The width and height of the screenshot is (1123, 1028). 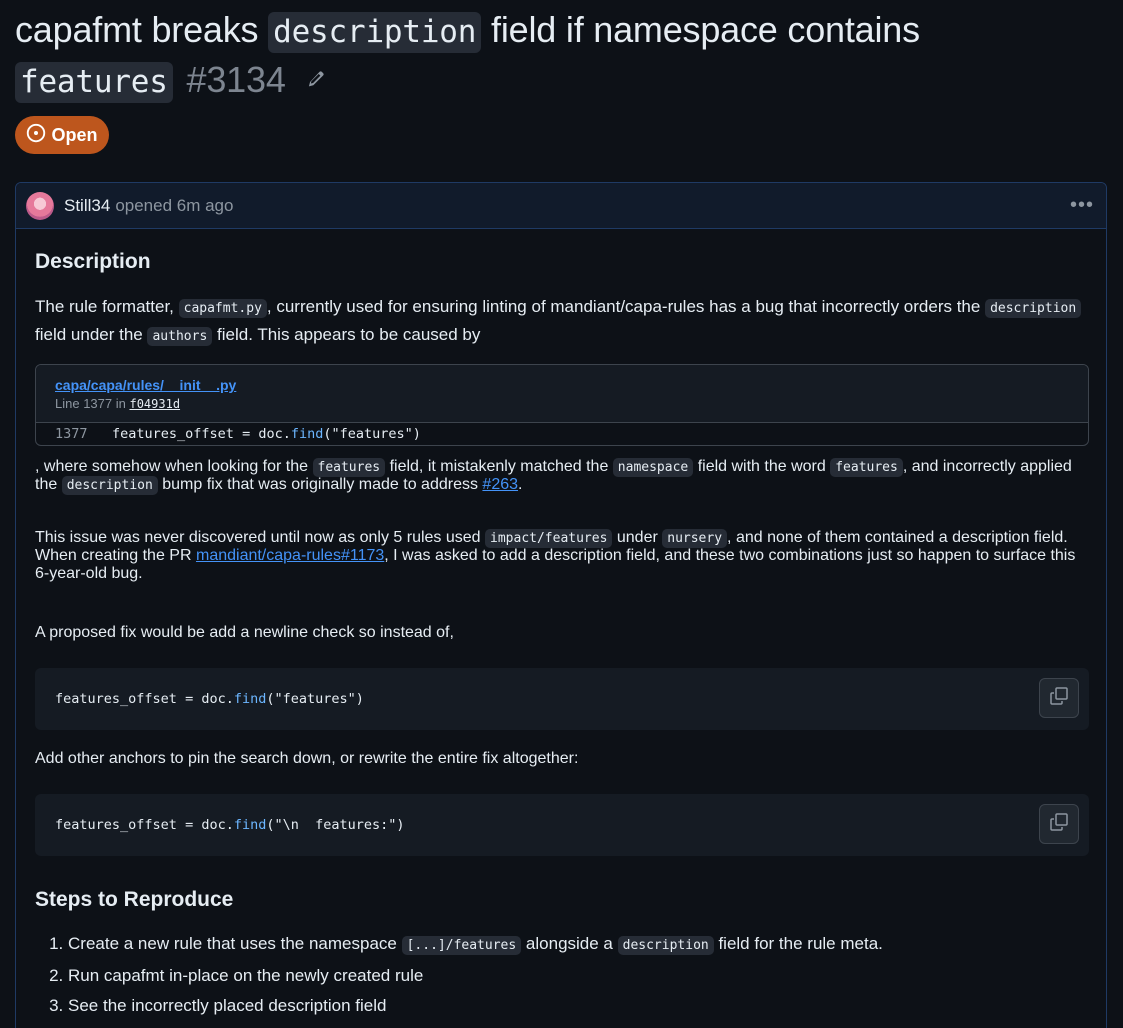 I want to click on text: The rule formatter,, so click(x=104, y=306).